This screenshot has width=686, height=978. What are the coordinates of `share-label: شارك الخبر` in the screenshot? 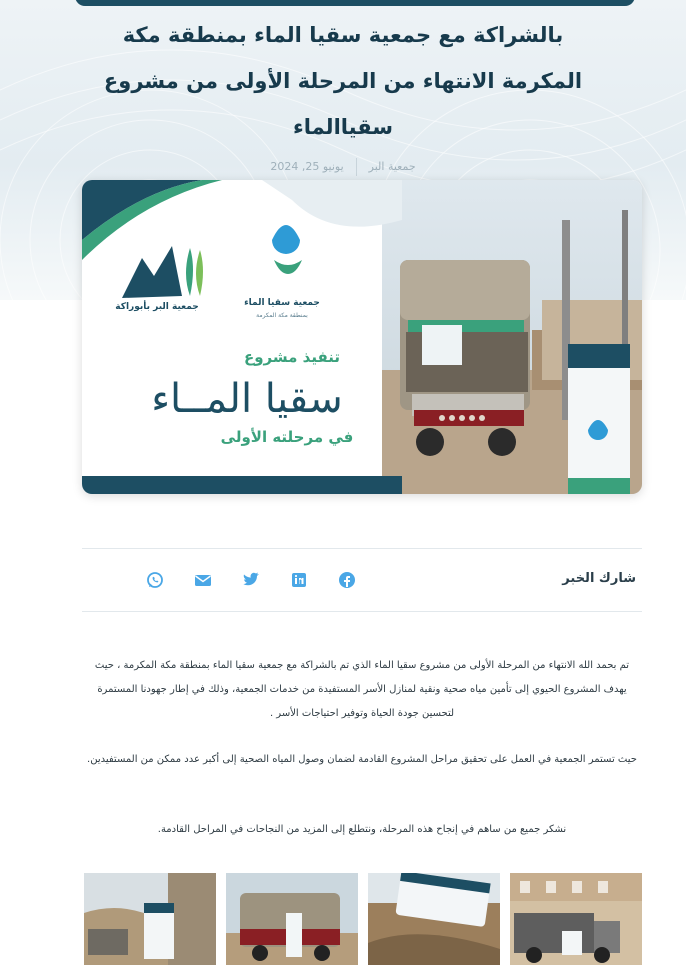 It's located at (599, 578).